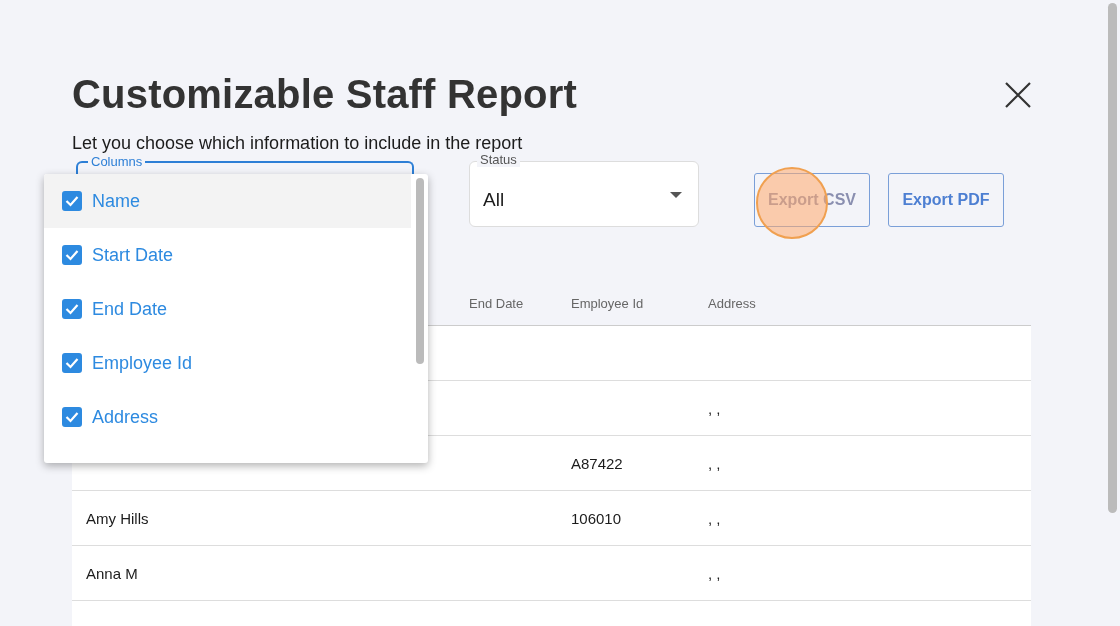  Describe the element at coordinates (607, 303) in the screenshot. I see `column-header: Employee Id` at that location.